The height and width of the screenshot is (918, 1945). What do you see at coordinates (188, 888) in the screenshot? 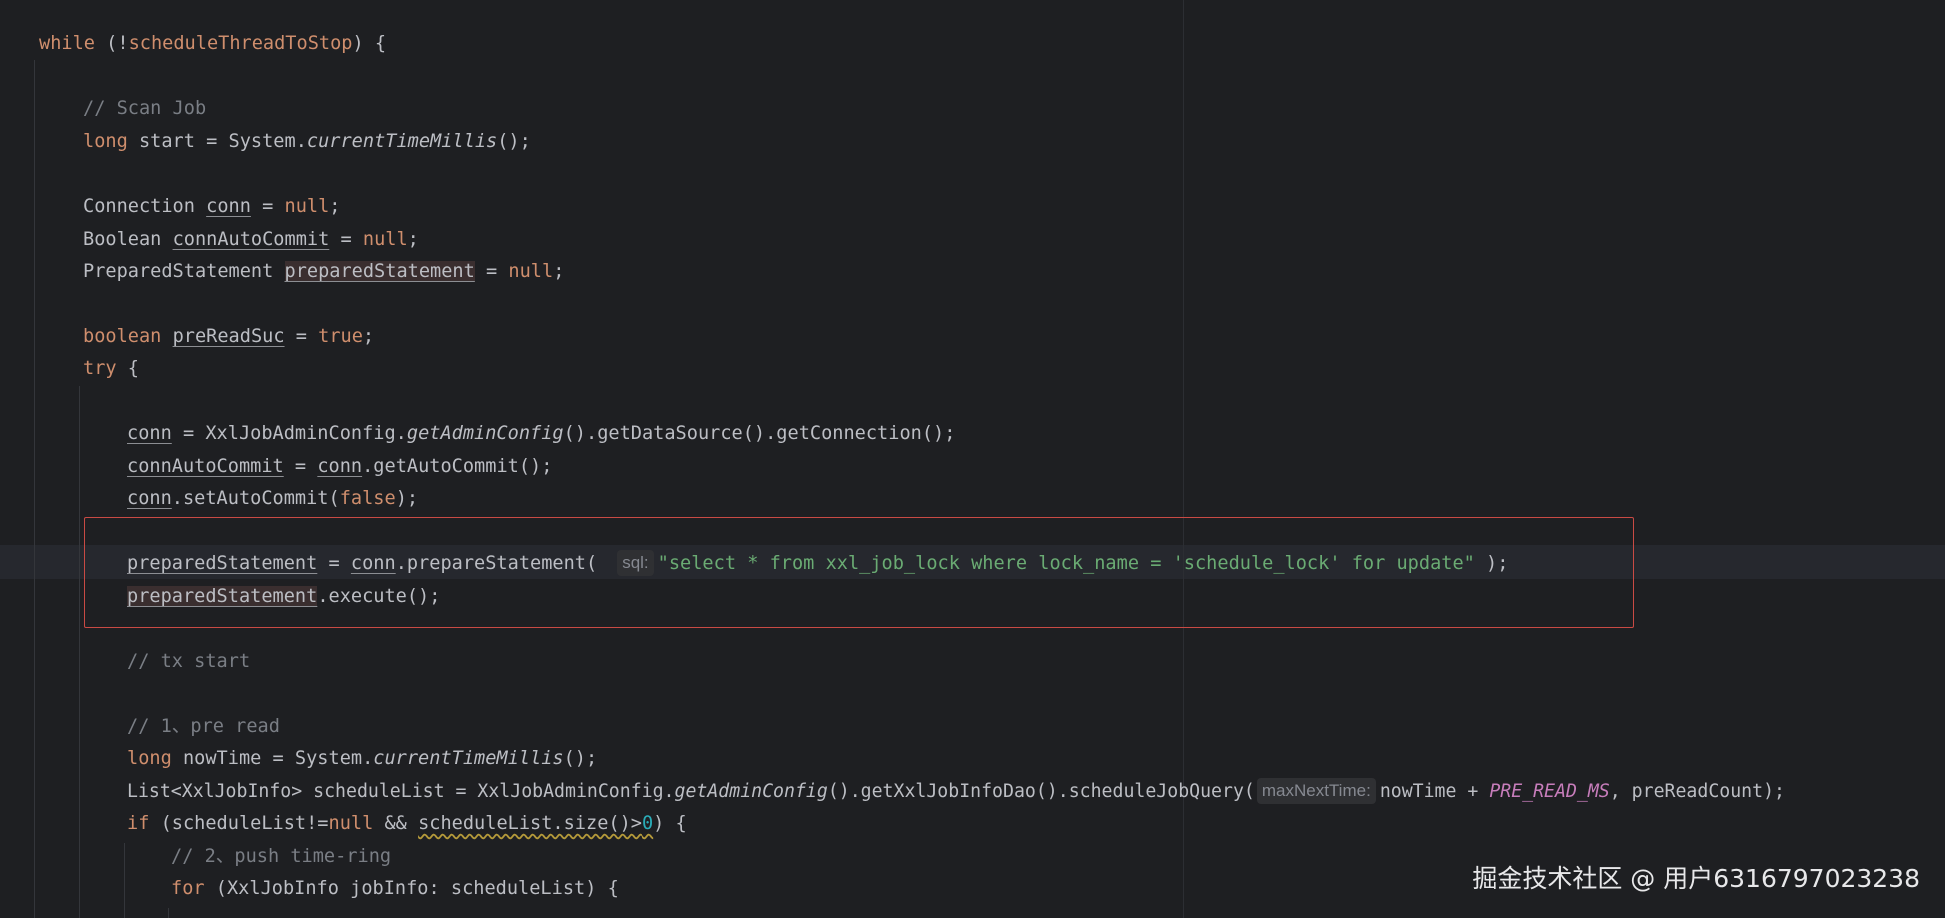
I see `keyword: for` at bounding box center [188, 888].